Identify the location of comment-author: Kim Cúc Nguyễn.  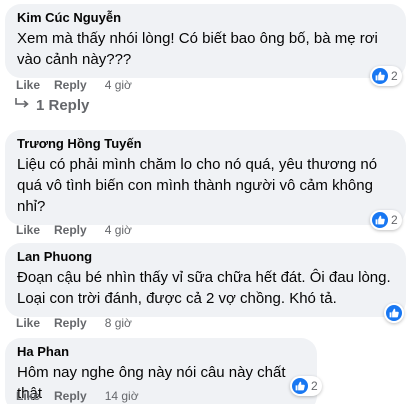
(205, 18).